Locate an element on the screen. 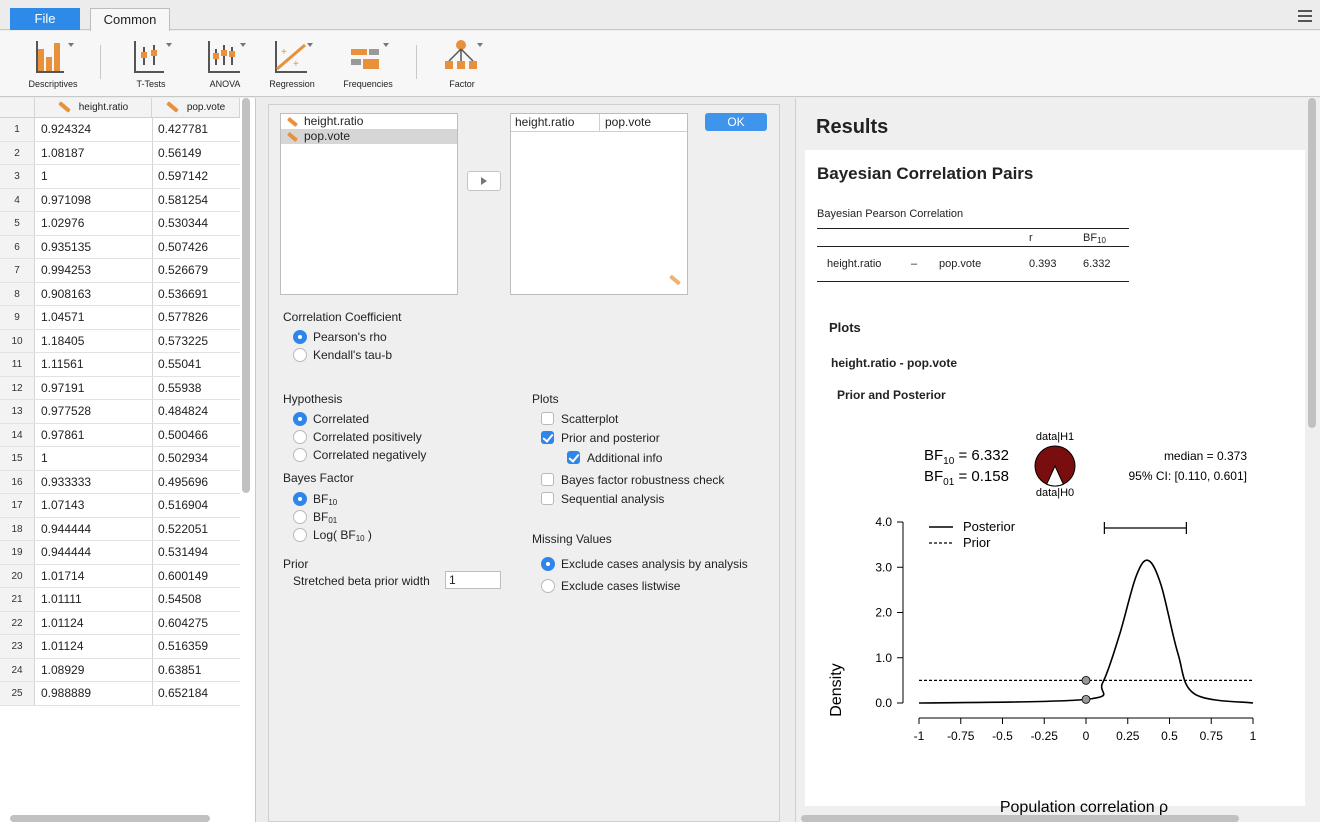 This screenshot has height=822, width=1320. additional-info-checkbox: Additional info is located at coordinates (614, 458).